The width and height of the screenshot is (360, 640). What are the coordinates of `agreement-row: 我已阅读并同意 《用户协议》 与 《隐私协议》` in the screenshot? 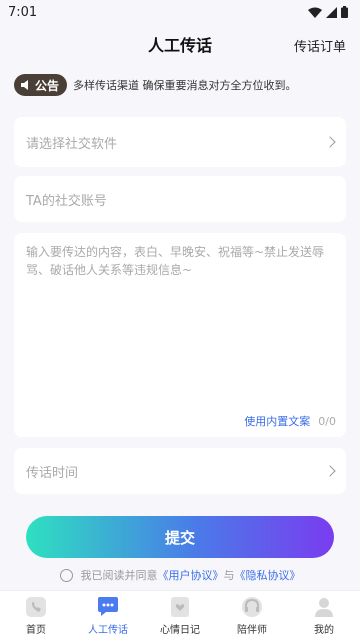 It's located at (180, 575).